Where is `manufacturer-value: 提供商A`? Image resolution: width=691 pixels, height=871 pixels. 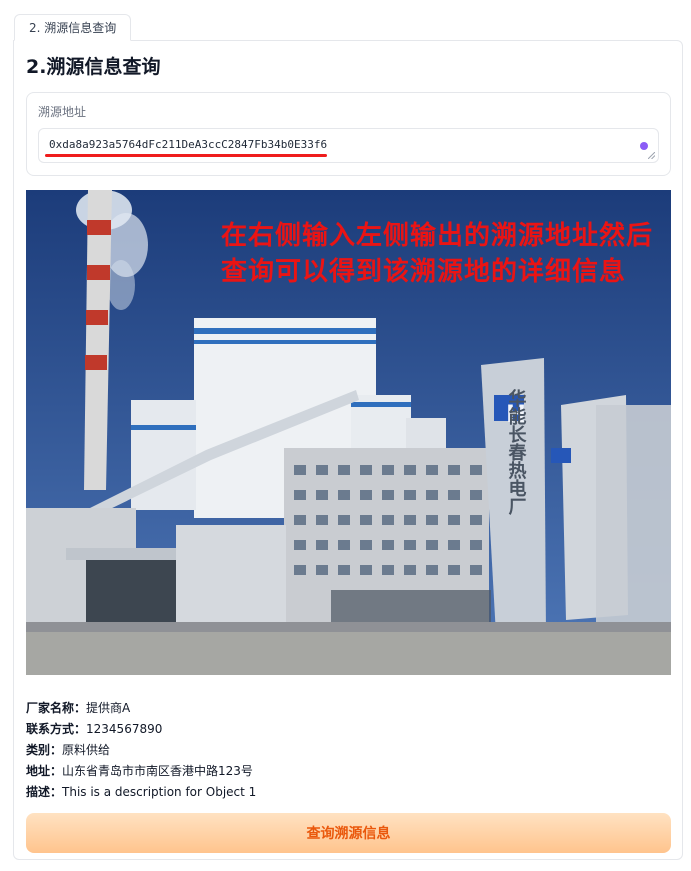
manufacturer-value: 提供商A is located at coordinates (108, 708).